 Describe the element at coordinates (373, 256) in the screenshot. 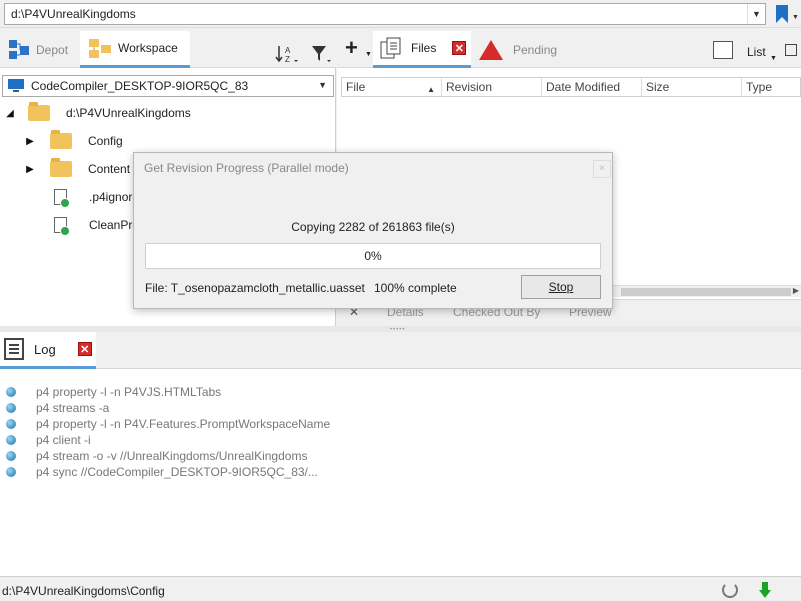

I see `progress-label: 0%` at that location.